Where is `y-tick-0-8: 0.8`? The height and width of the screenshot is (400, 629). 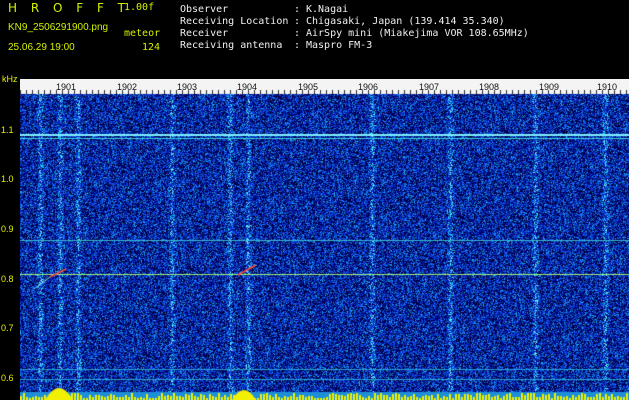
y-tick-0-8: 0.8 is located at coordinates (7, 279).